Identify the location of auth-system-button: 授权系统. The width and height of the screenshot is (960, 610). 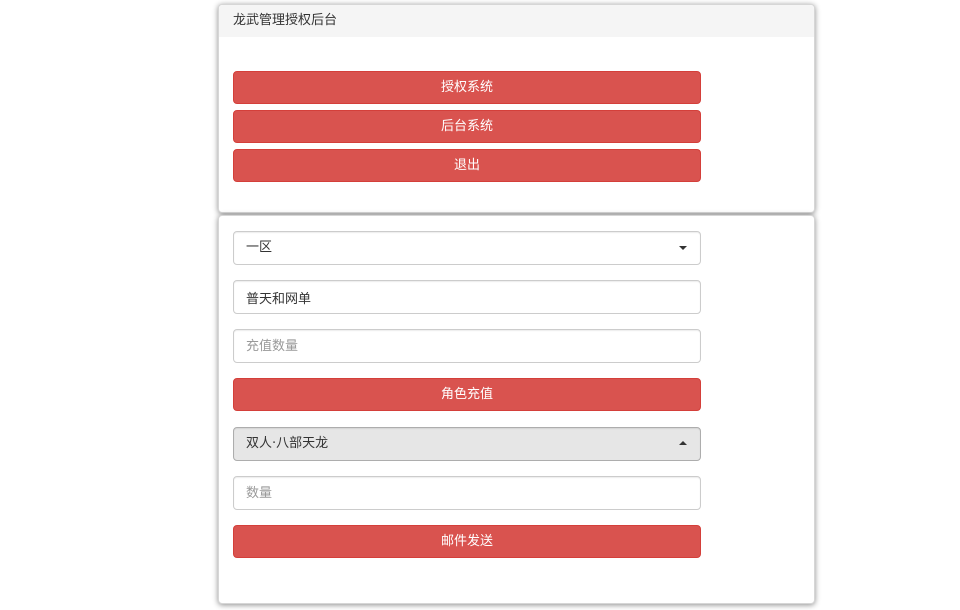
(467, 87).